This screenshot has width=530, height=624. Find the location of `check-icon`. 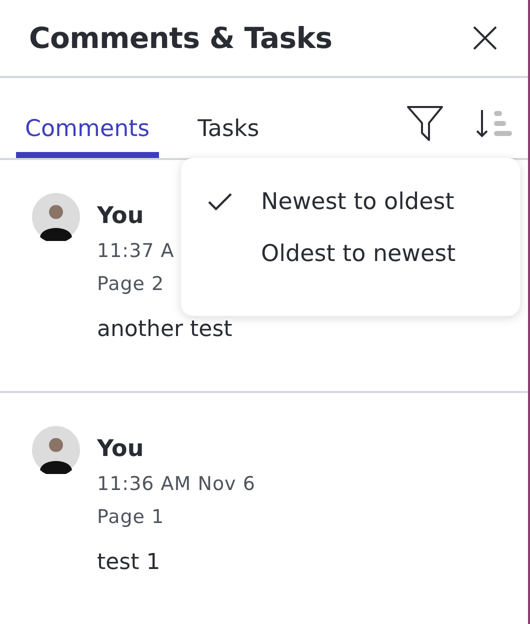

check-icon is located at coordinates (220, 202).